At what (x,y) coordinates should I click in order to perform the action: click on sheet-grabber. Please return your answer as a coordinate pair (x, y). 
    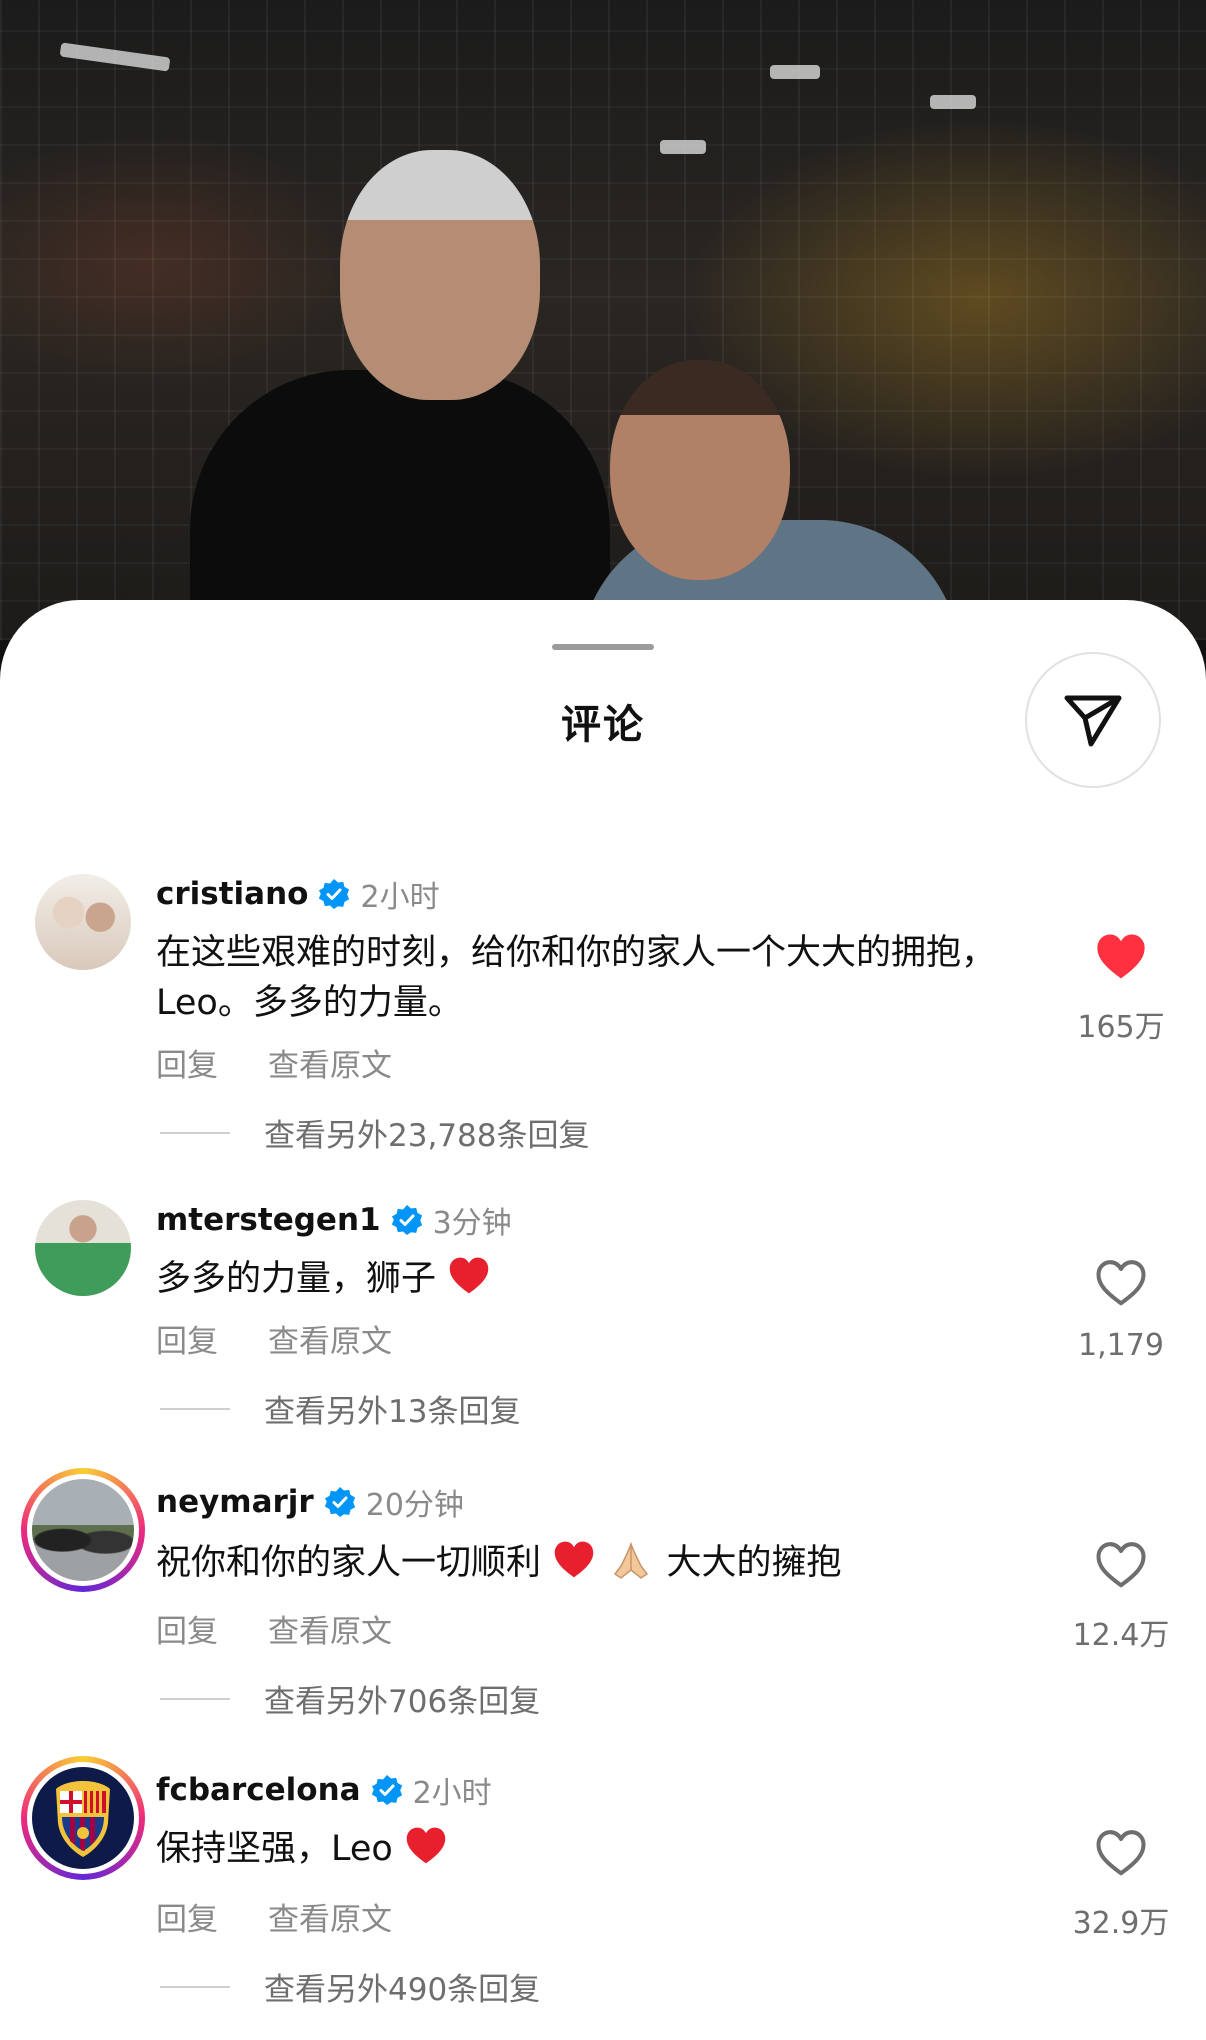
    Looking at the image, I should click on (603, 647).